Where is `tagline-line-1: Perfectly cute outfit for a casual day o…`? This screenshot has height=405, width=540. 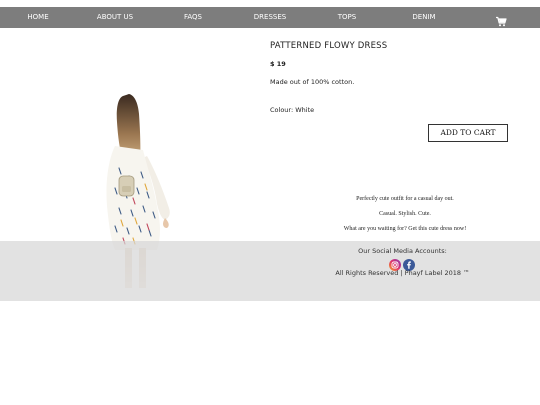 tagline-line-1: Perfectly cute outfit for a casual day o… is located at coordinates (405, 199).